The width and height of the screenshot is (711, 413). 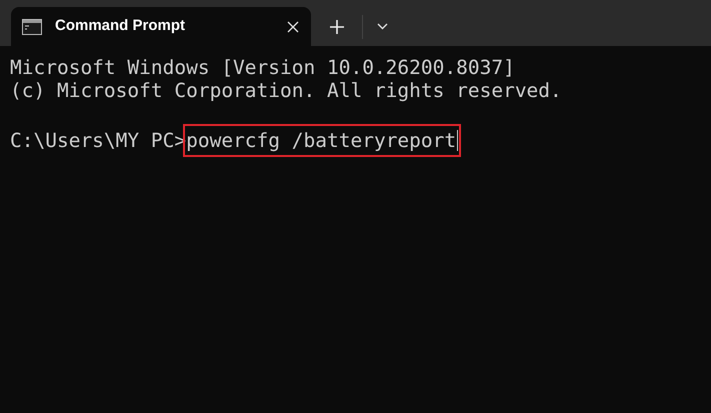 I want to click on console-line: Microsoft Windows [Version 10.0.26200.8037], so click(x=262, y=67).